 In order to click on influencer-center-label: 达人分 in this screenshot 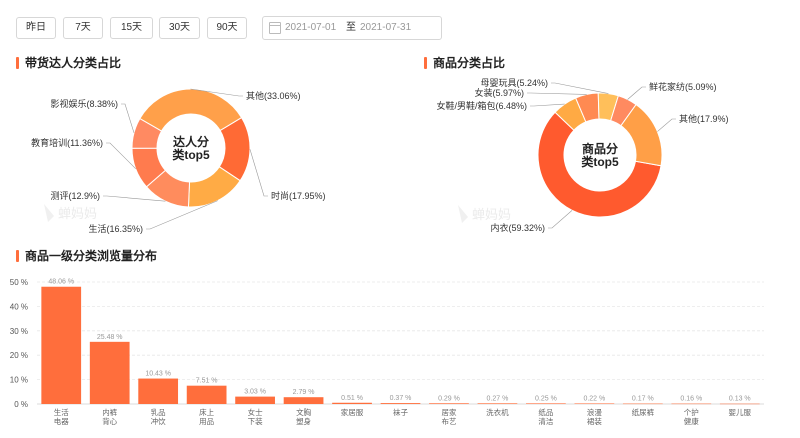, I will do `click(191, 141)`.